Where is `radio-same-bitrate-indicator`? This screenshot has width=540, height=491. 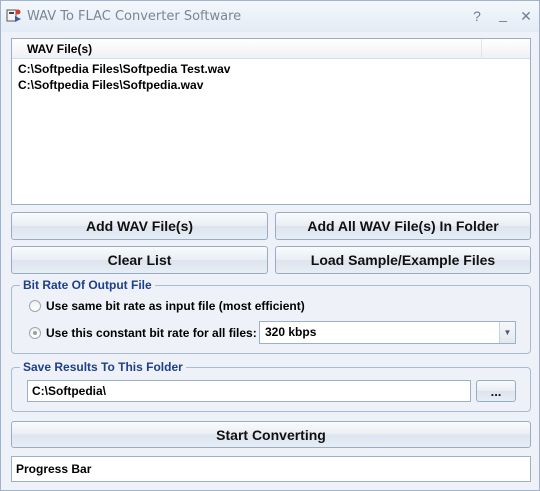 radio-same-bitrate-indicator is located at coordinates (35, 306).